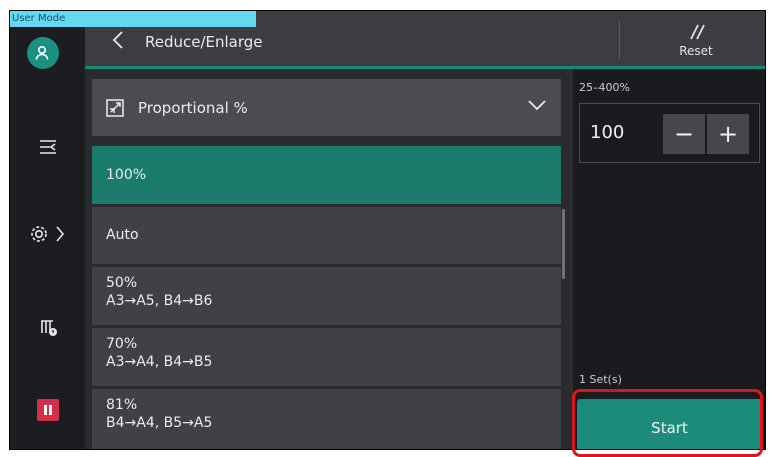 Image resolution: width=775 pixels, height=457 pixels. What do you see at coordinates (537, 105) in the screenshot?
I see `chevron-down-icon` at bounding box center [537, 105].